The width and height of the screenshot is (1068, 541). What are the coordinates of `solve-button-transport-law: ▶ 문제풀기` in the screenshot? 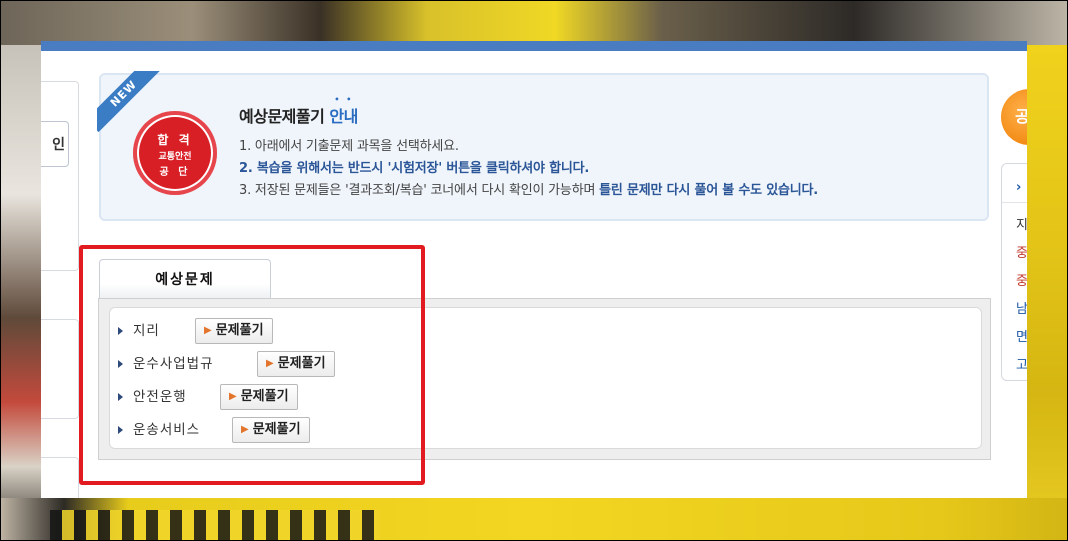 It's located at (296, 364).